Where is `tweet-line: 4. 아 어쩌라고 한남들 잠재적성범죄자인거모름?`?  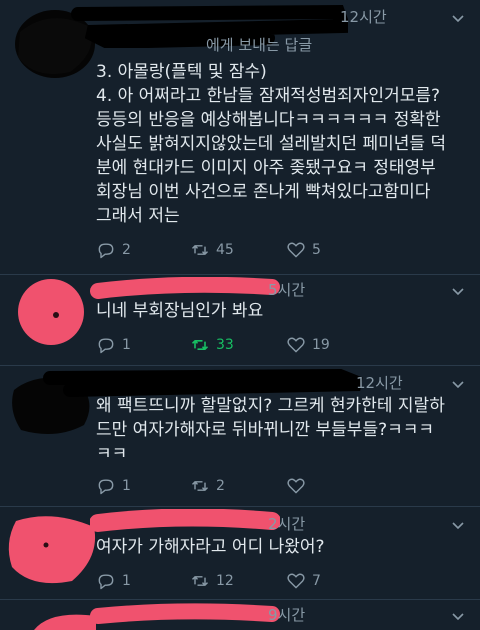
tweet-line: 4. 아 어쩌라고 한남들 잠재적성범죄자인거모름? is located at coordinates (268, 96).